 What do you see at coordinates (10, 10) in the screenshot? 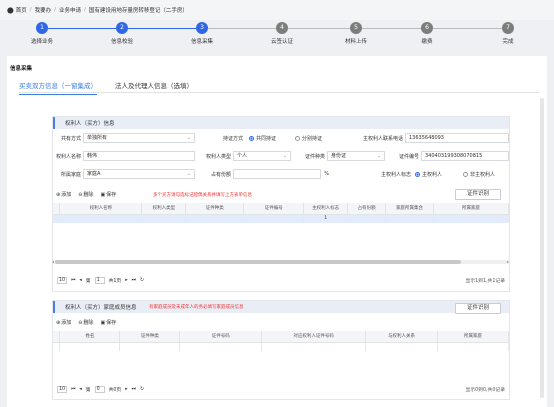
I see `location-pin-icon: ⬤` at bounding box center [10, 10].